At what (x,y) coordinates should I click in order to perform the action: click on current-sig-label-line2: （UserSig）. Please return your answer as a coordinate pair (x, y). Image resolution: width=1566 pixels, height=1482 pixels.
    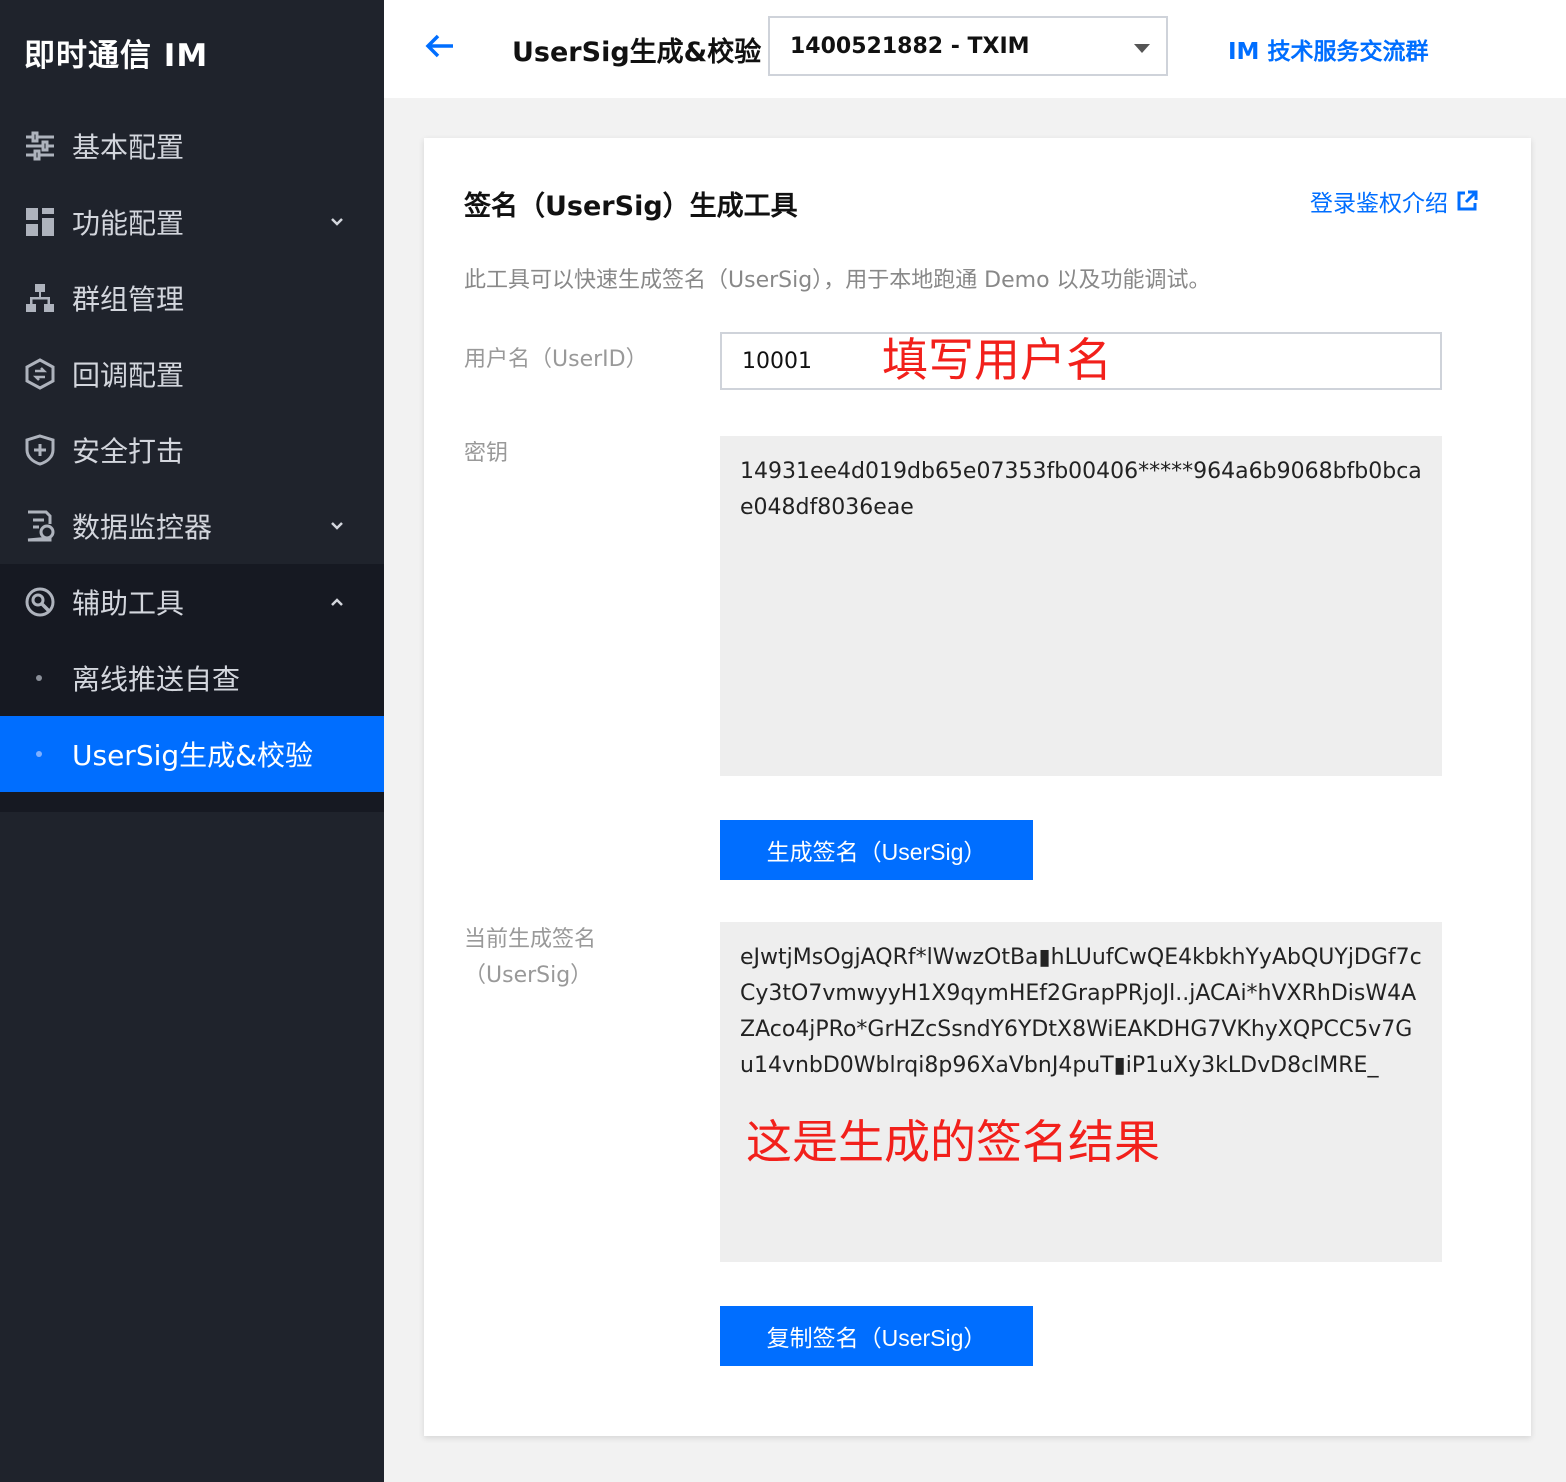
    Looking at the image, I should click on (528, 975).